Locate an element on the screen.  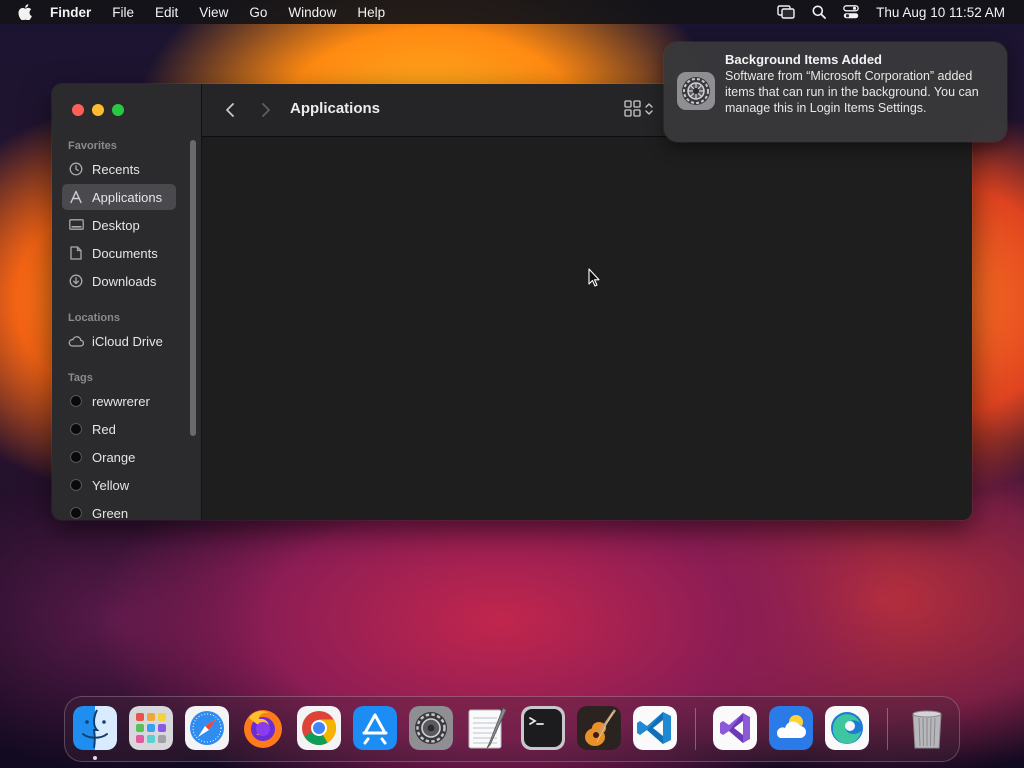
notification-title: Background Items Added is located at coordinates (803, 59).